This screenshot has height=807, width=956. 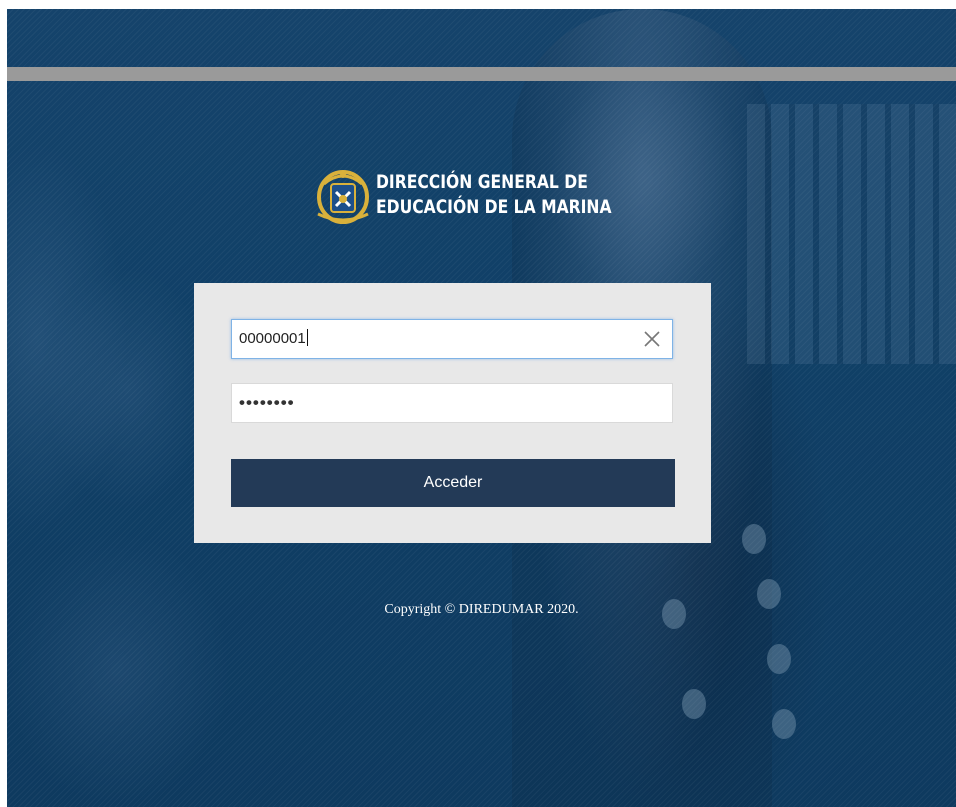 I want to click on text-caret, so click(x=307, y=337).